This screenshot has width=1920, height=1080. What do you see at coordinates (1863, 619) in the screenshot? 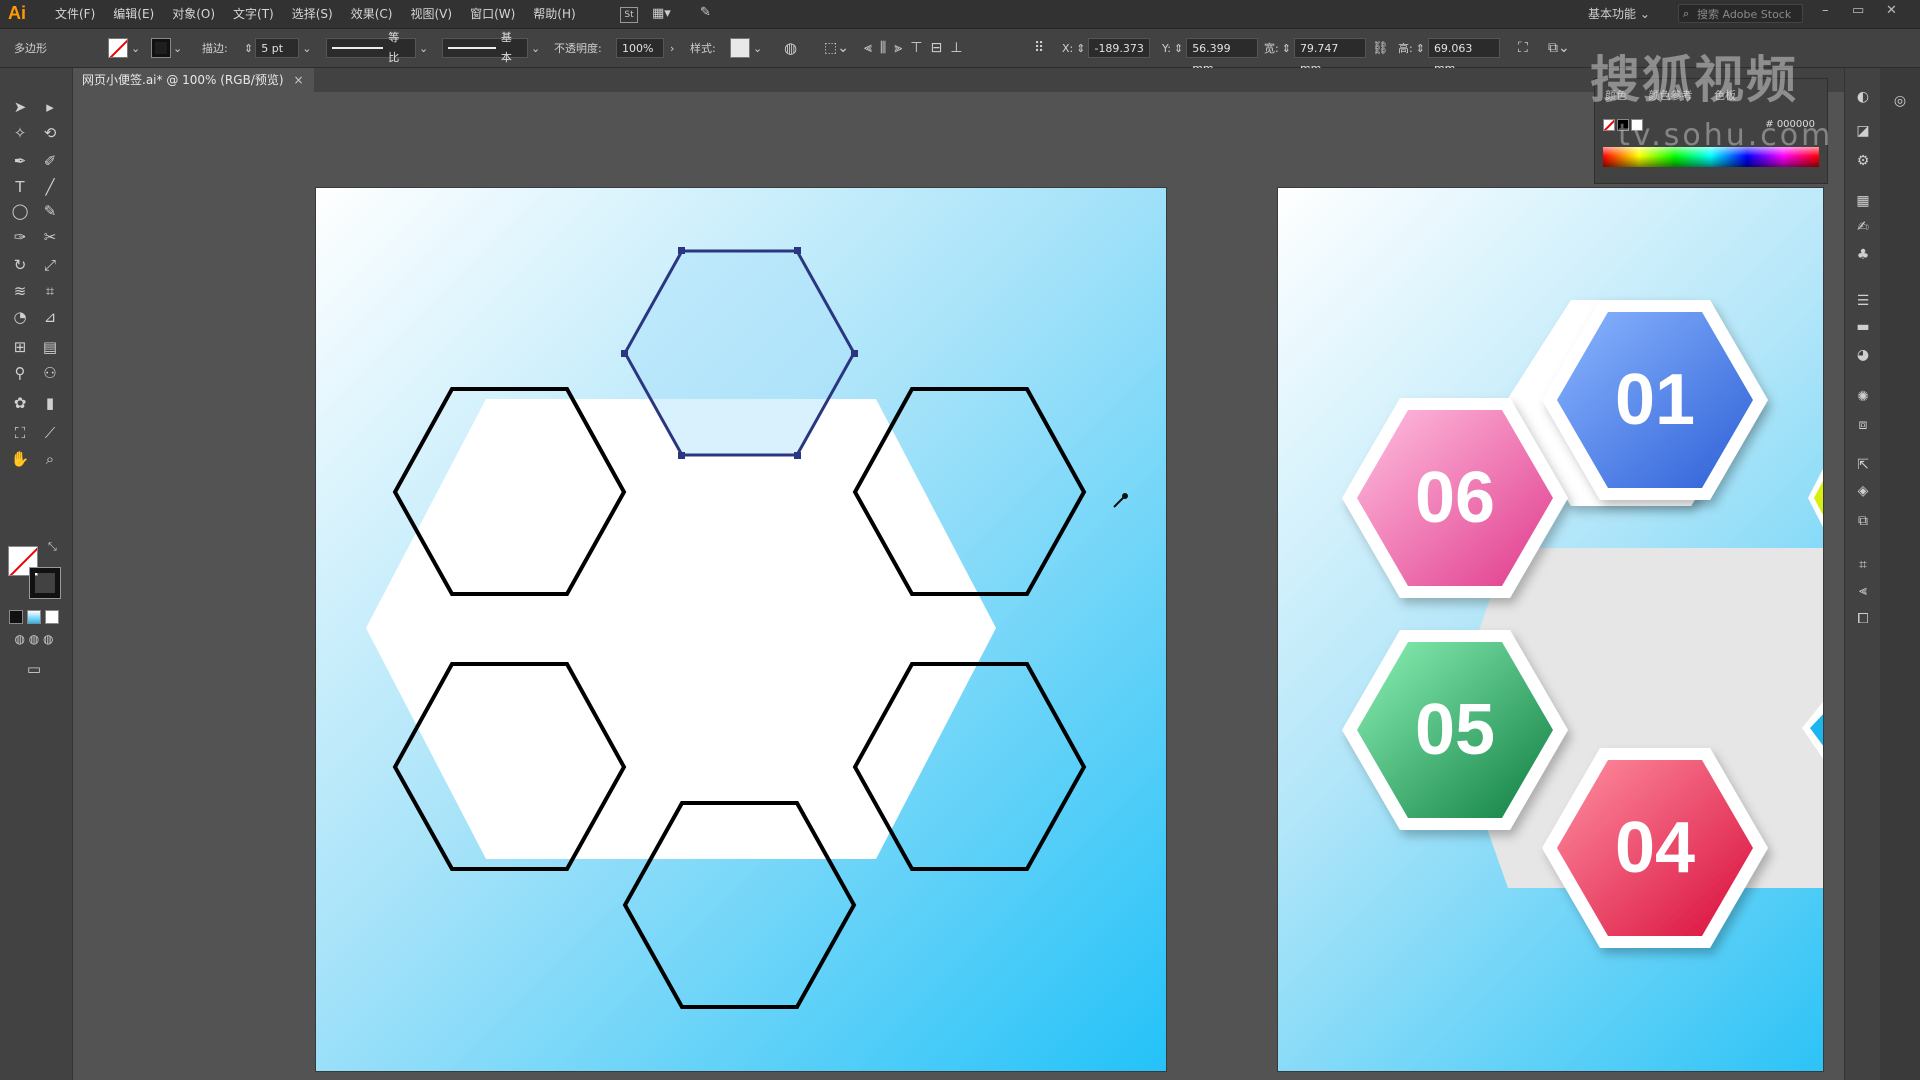
I see `pathfinder-icon: ⧠` at bounding box center [1863, 619].